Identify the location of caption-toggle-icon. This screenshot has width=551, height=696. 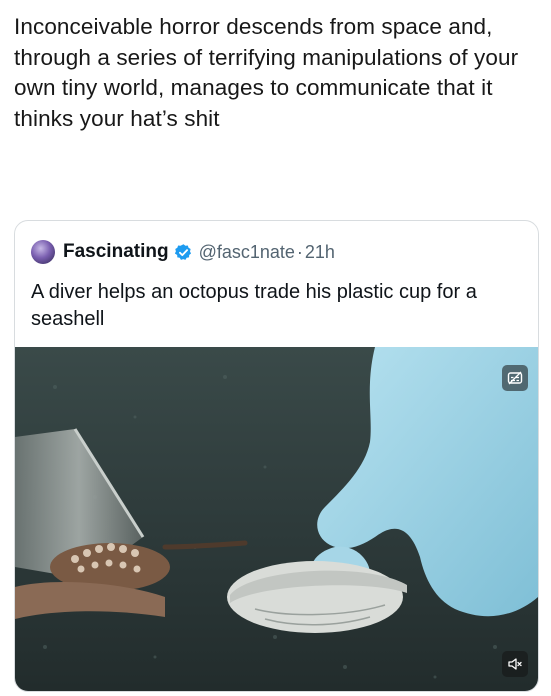
(515, 378).